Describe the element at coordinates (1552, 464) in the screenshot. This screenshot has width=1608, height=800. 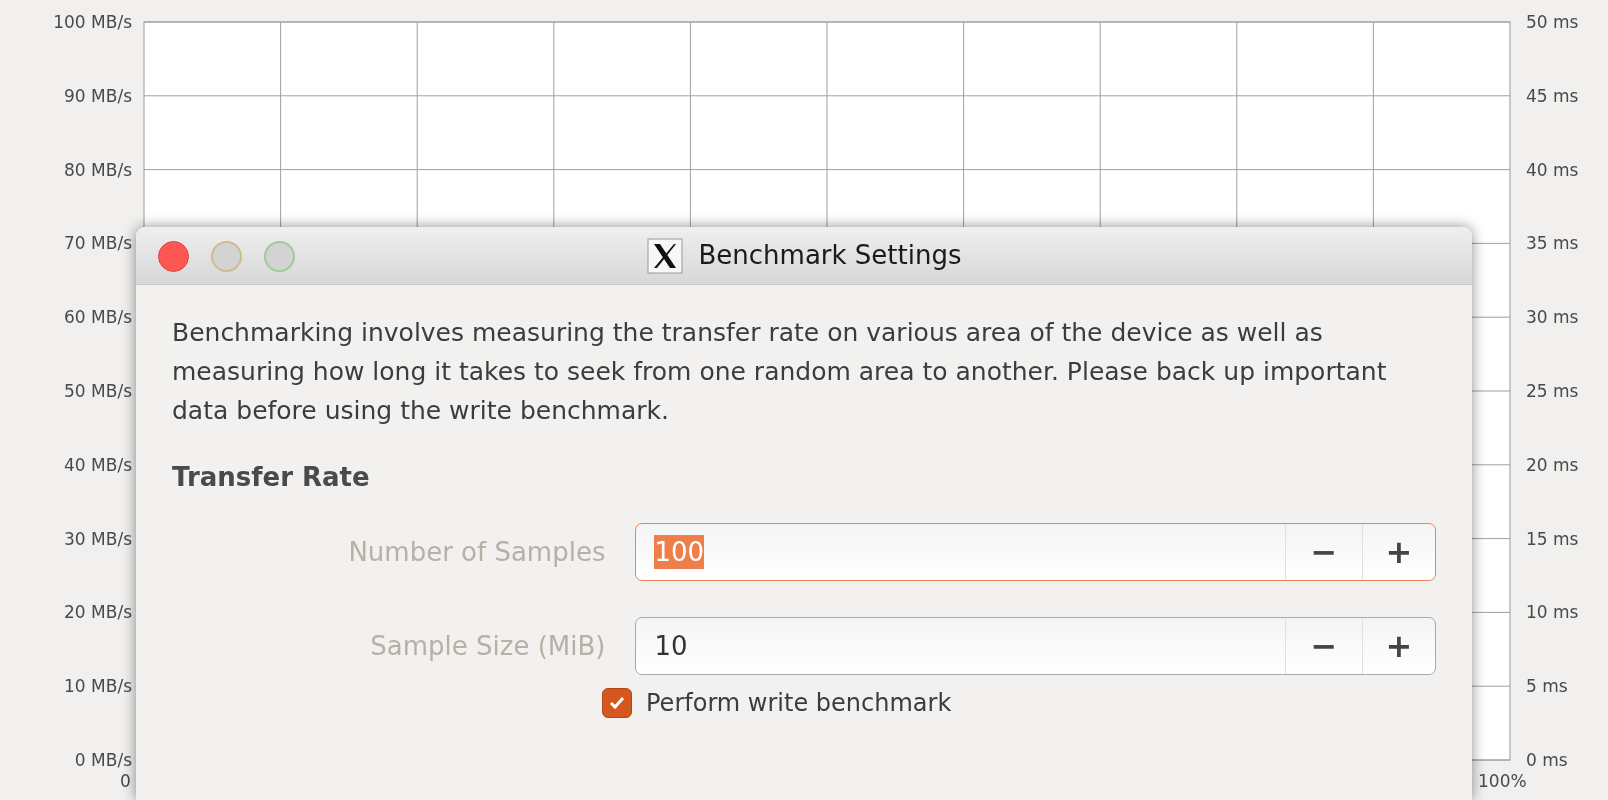
I see `y-axis-label: 20 ms` at that location.